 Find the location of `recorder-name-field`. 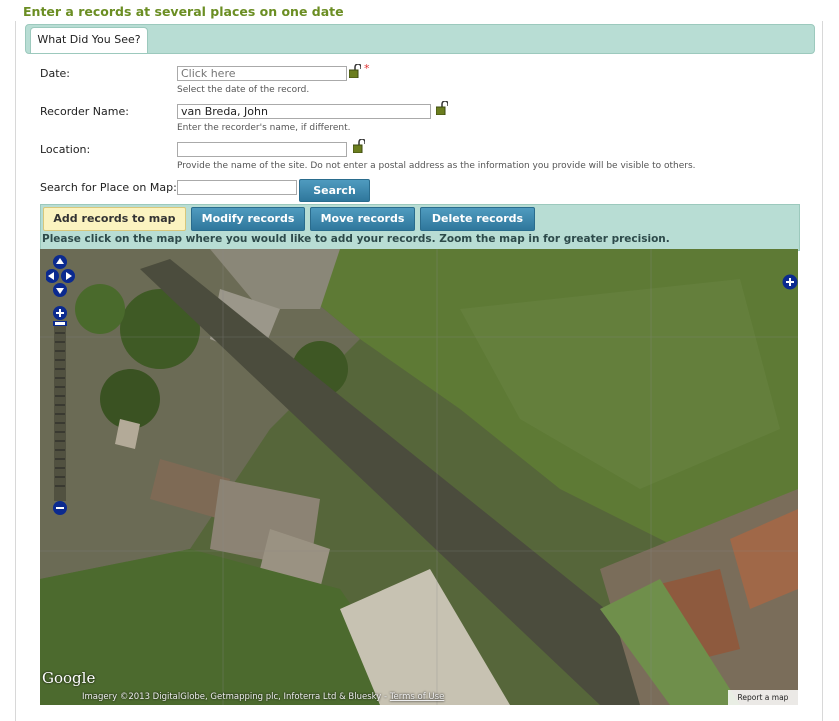

recorder-name-field is located at coordinates (304, 111).